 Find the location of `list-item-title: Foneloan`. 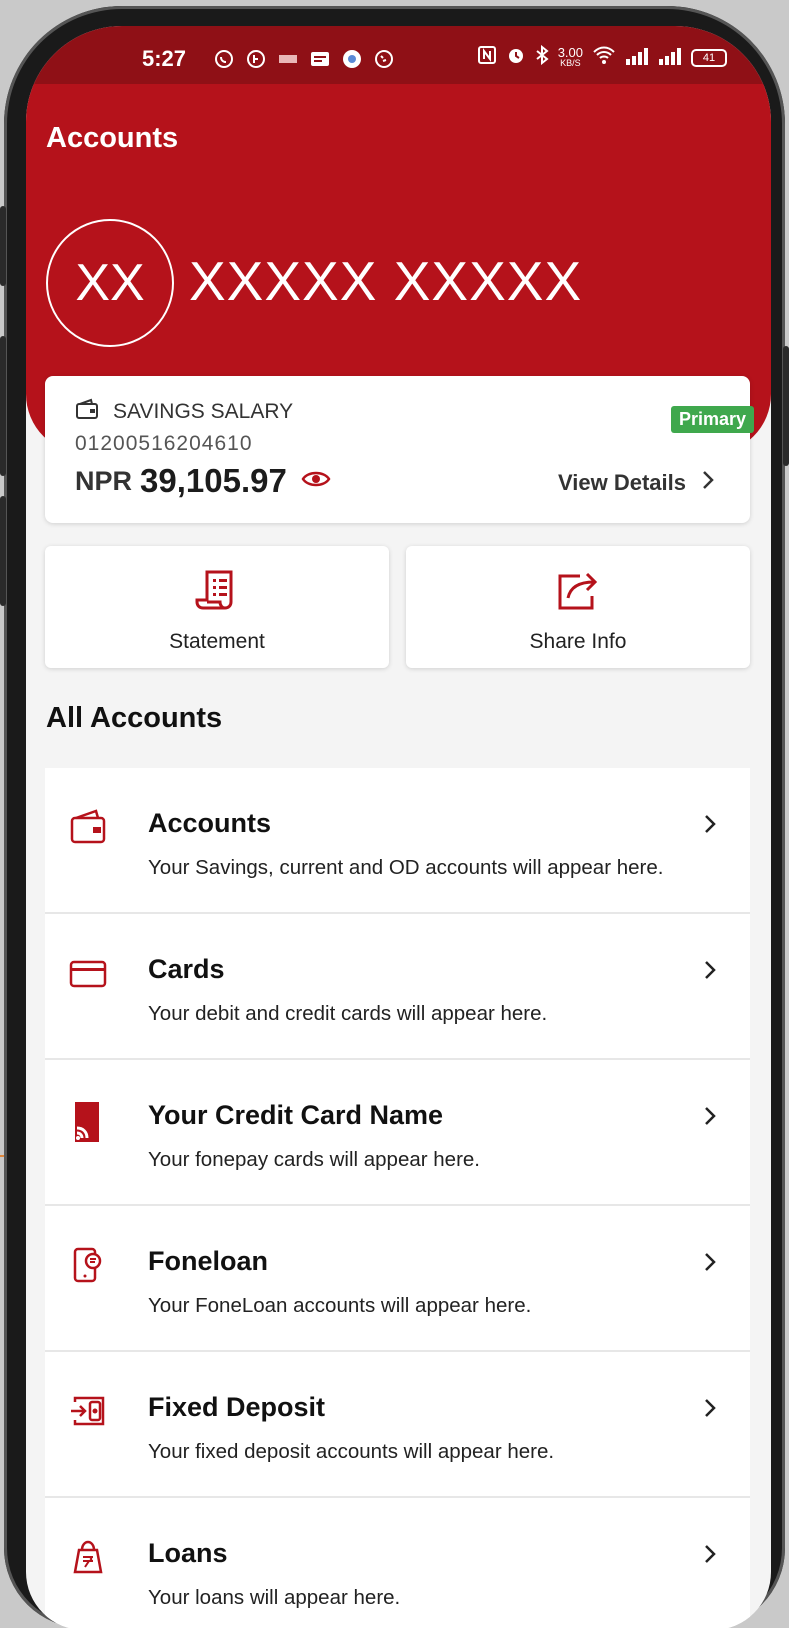

list-item-title: Foneloan is located at coordinates (208, 1261).